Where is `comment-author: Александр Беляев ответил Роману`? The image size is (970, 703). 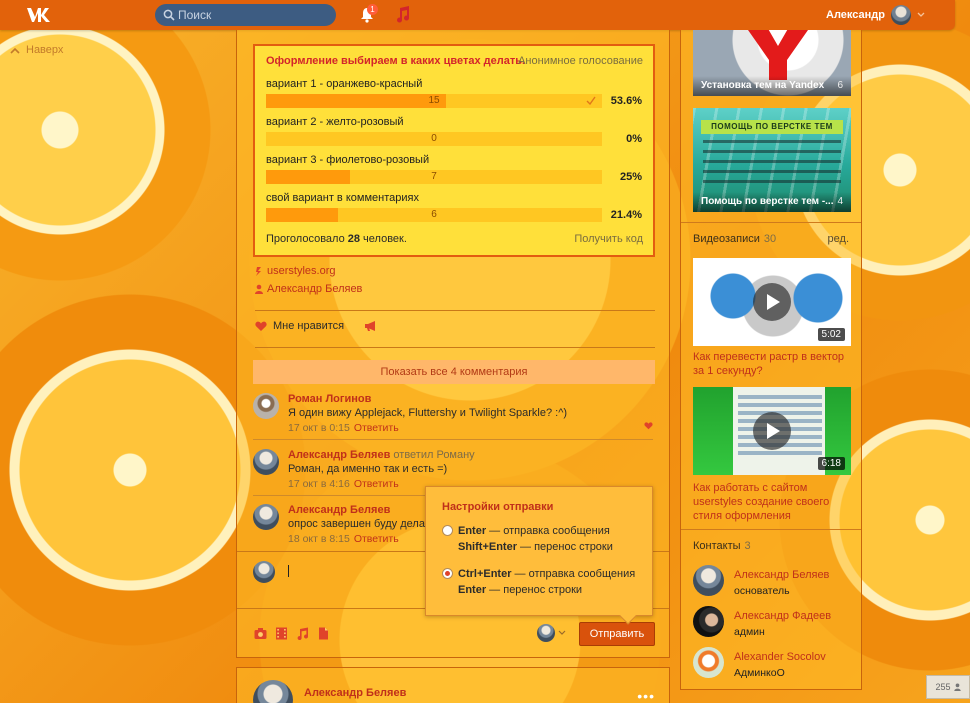
comment-author: Александр Беляев ответил Роману is located at coordinates (381, 455).